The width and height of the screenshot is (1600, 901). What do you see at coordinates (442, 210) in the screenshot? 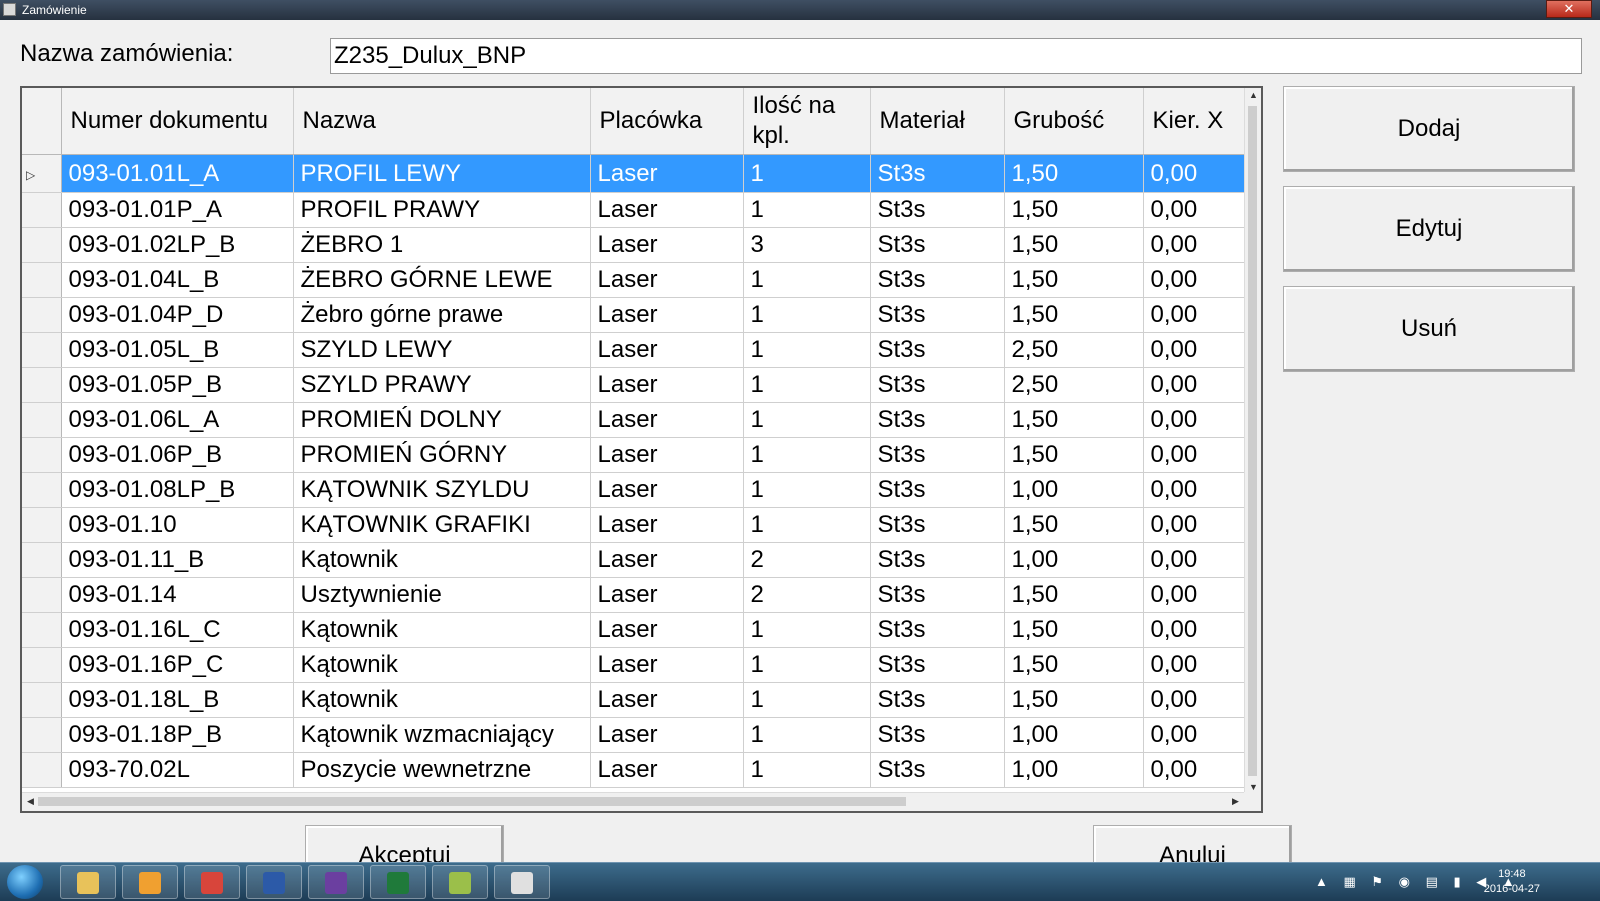
I see `col-name-cell: PROFIL PRAWY` at bounding box center [442, 210].